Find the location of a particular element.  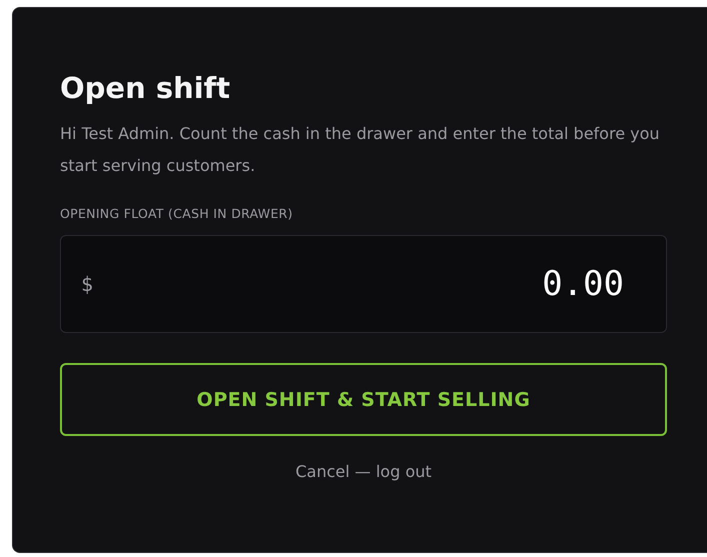

dialog-message: Hi Test Admin. Count the cash in the drawer and enter the total before you start serving customers. is located at coordinates (360, 150).